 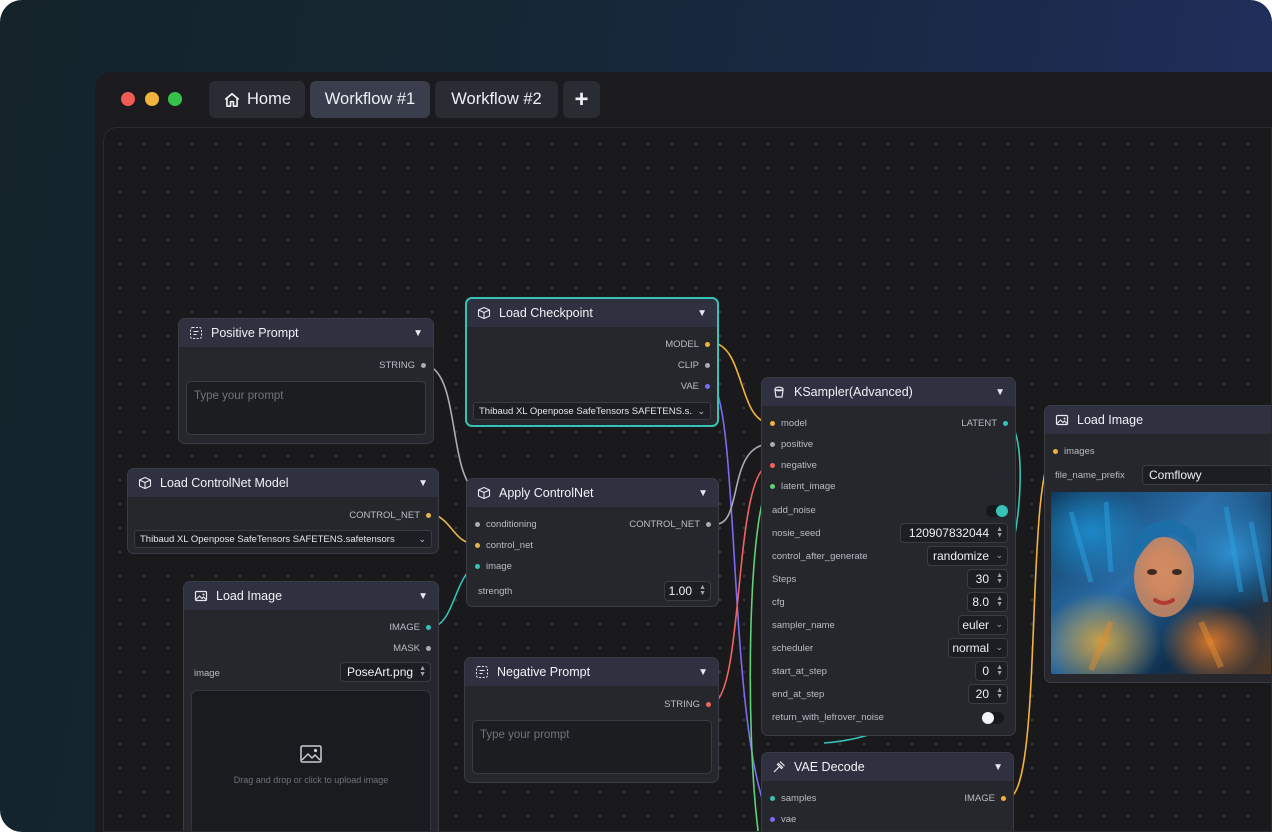 I want to click on end-at-step-input: 20 ▲ ▼, so click(x=988, y=694).